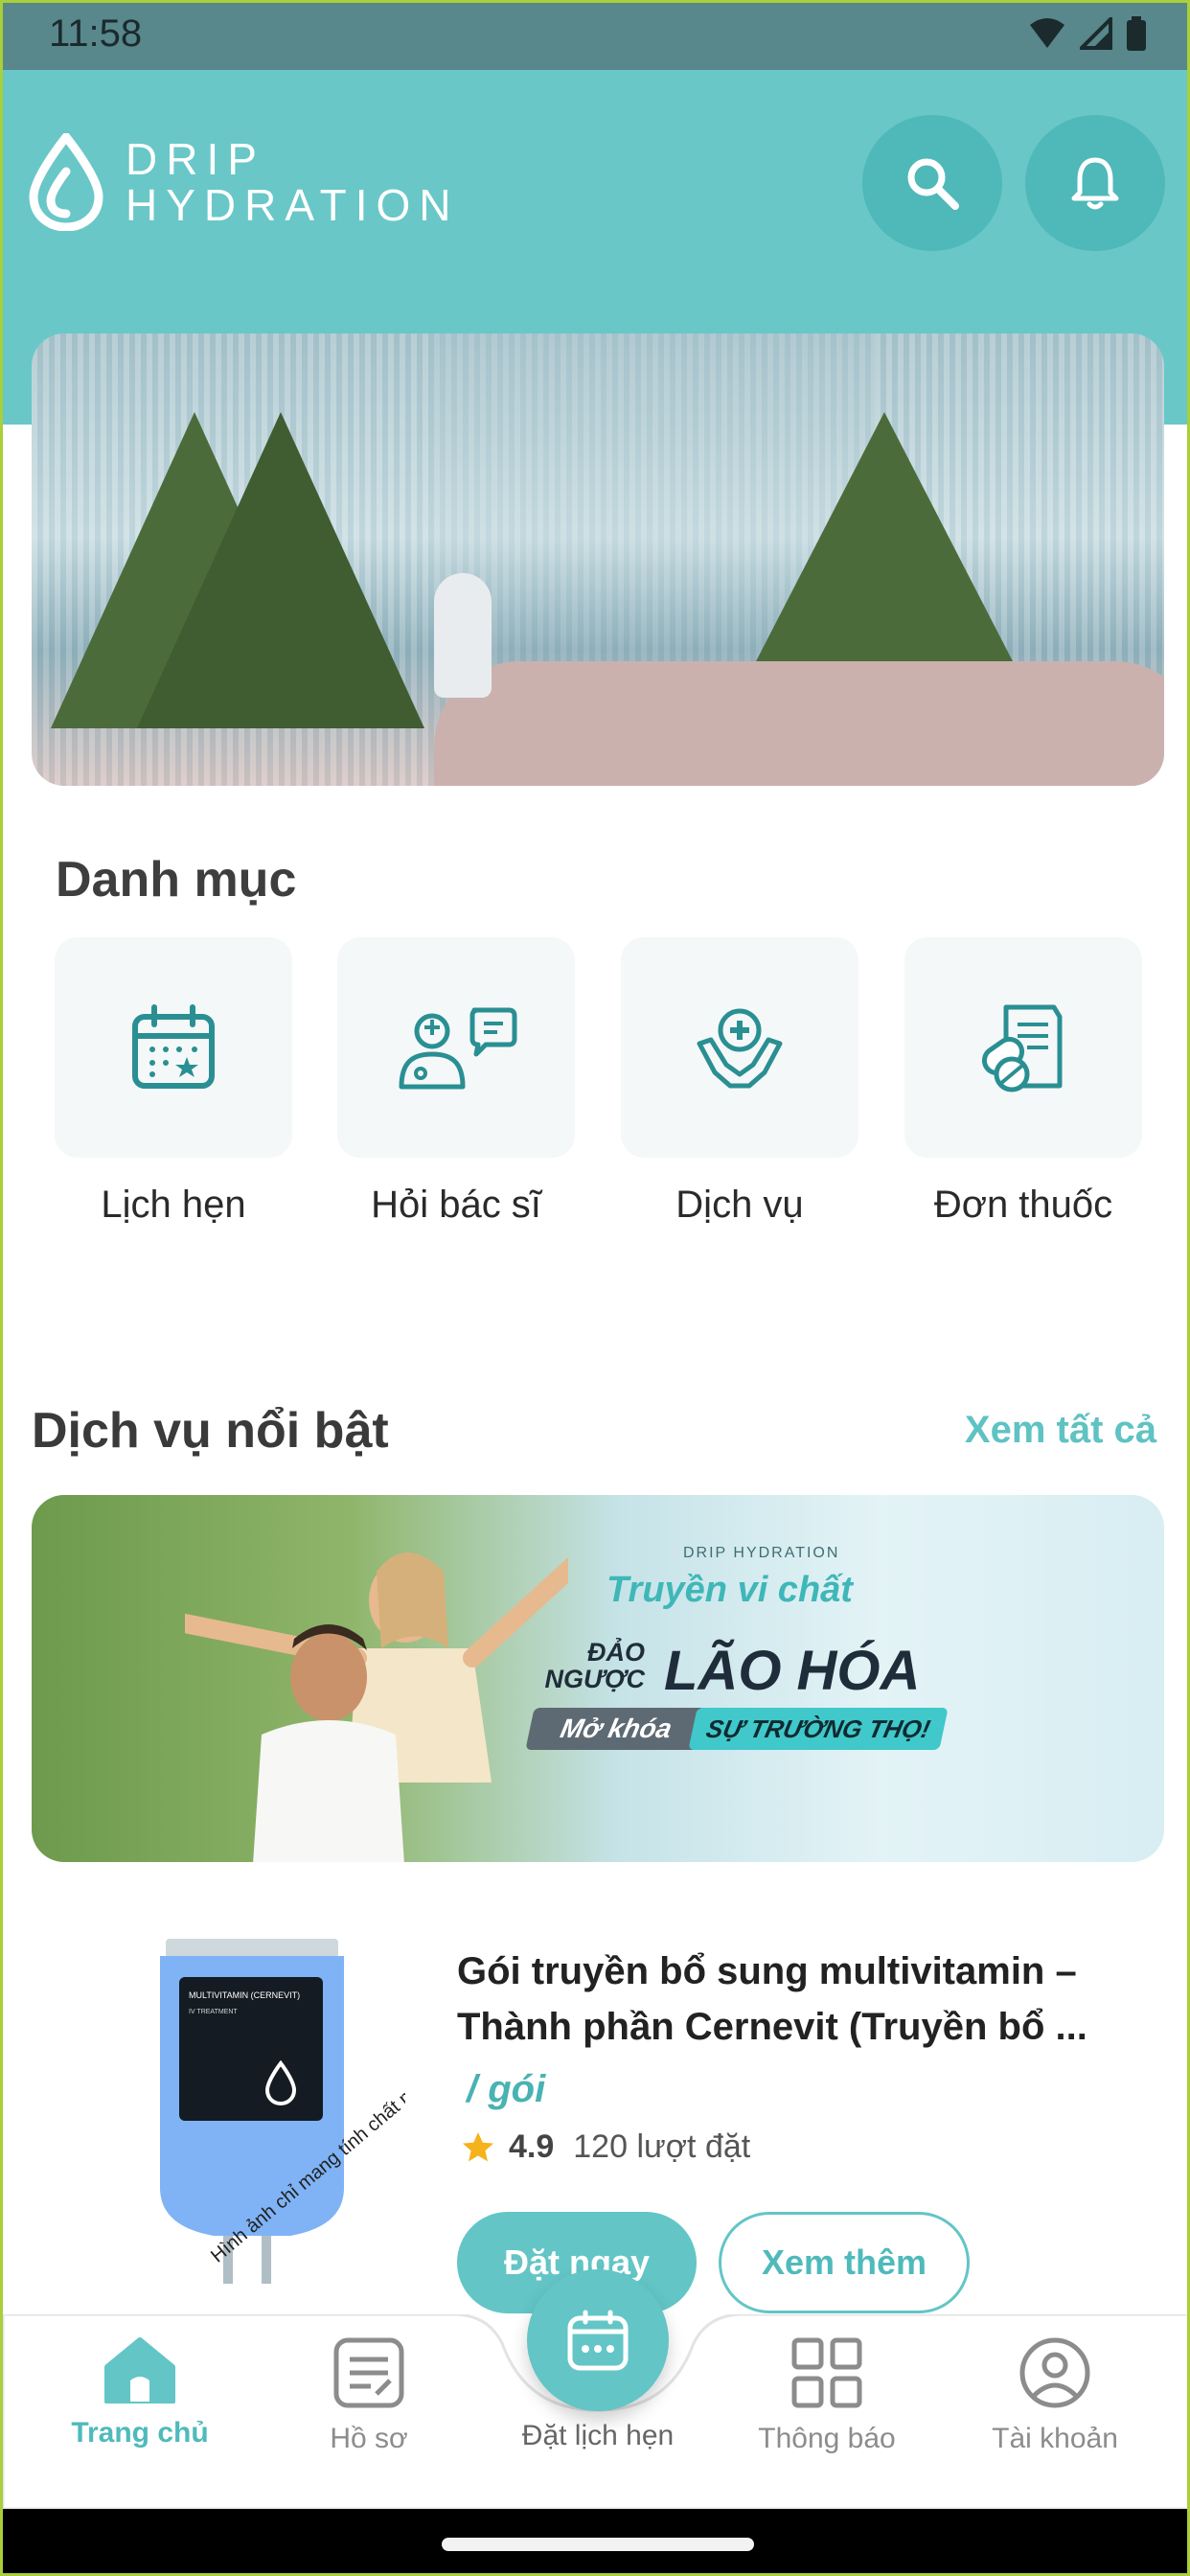 This screenshot has height=2576, width=1190. I want to click on promo-subhead-large: LÃO HÓA, so click(793, 1671).